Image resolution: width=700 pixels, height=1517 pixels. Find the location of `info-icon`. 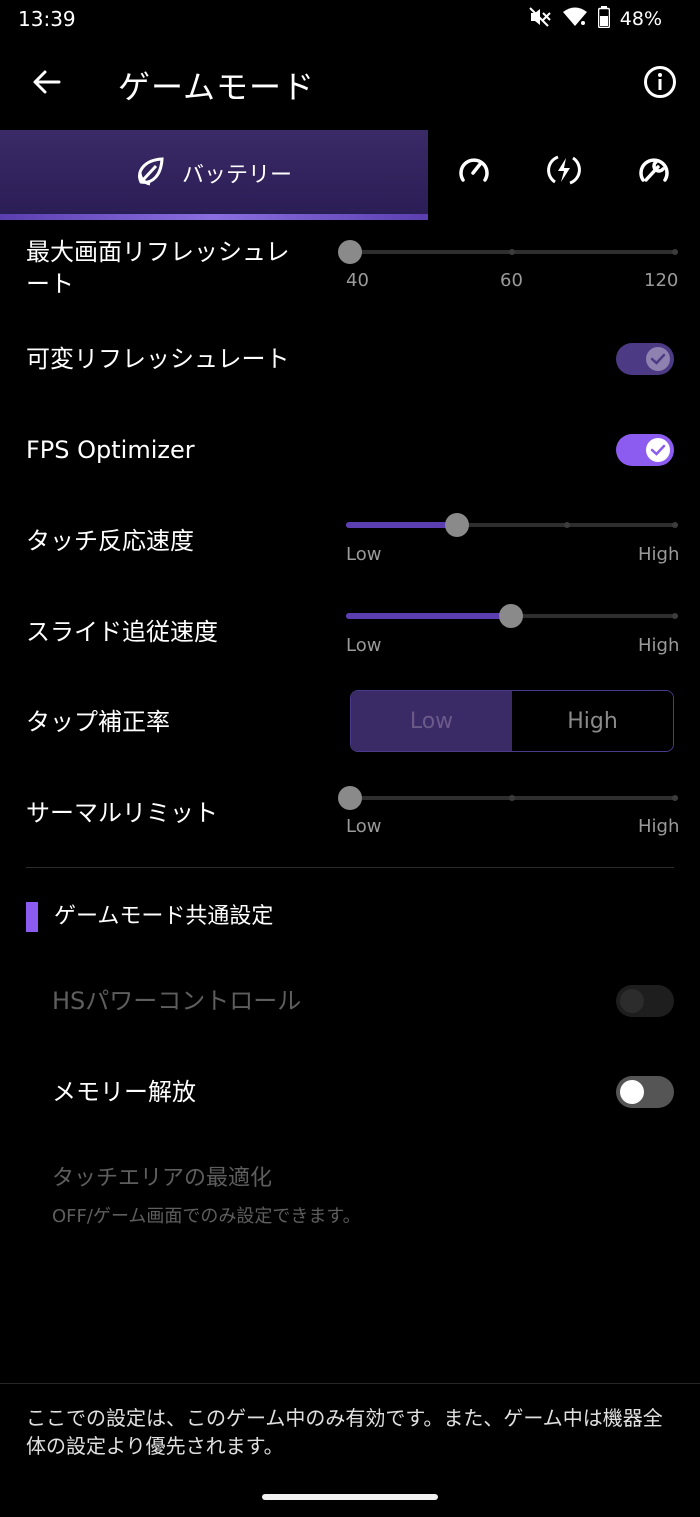

info-icon is located at coordinates (660, 84).